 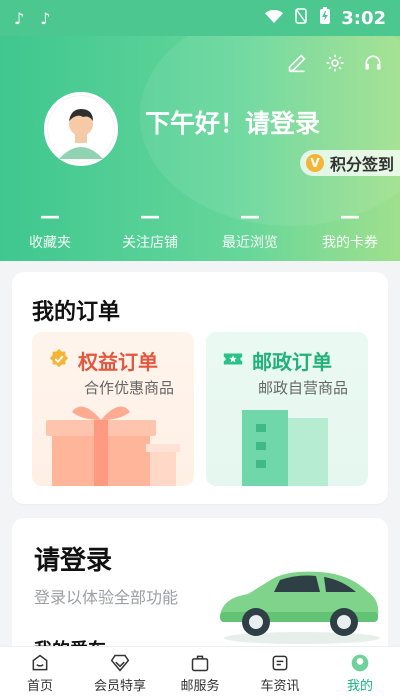 I want to click on stat-label: 我的卡券, so click(x=350, y=243).